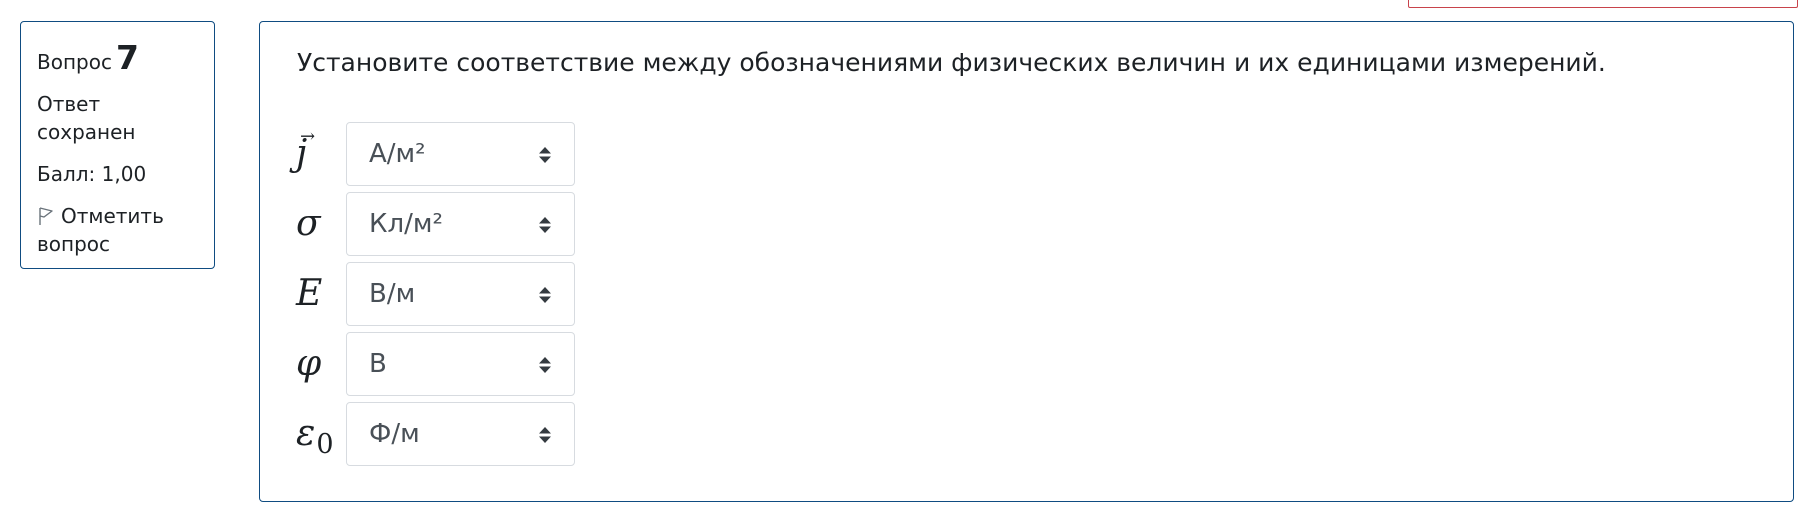  What do you see at coordinates (74, 244) in the screenshot?
I see `flag-label-line2: вопрос` at bounding box center [74, 244].